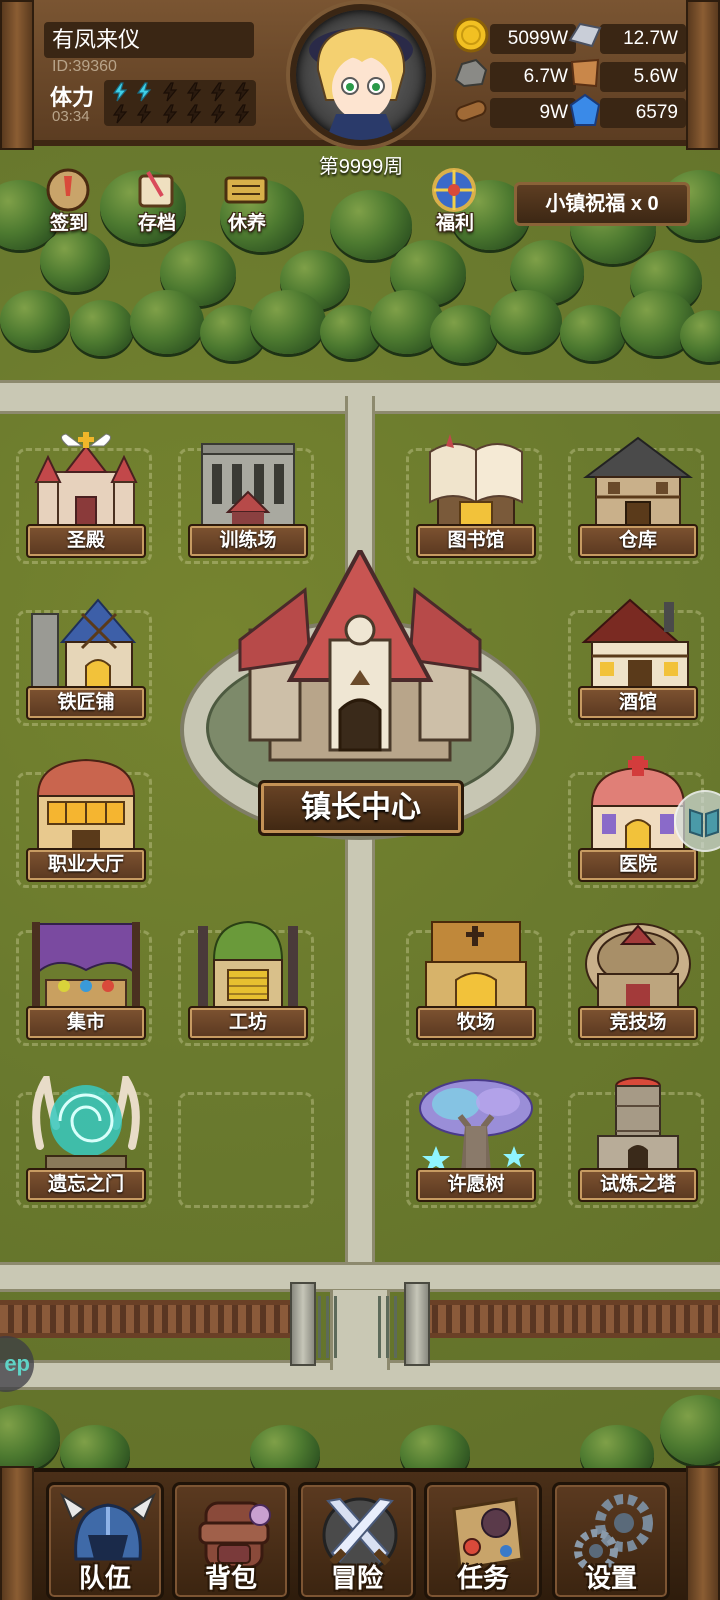  Describe the element at coordinates (643, 39) in the screenshot. I see `resource-value-iron-ingot: 12.7W` at that location.